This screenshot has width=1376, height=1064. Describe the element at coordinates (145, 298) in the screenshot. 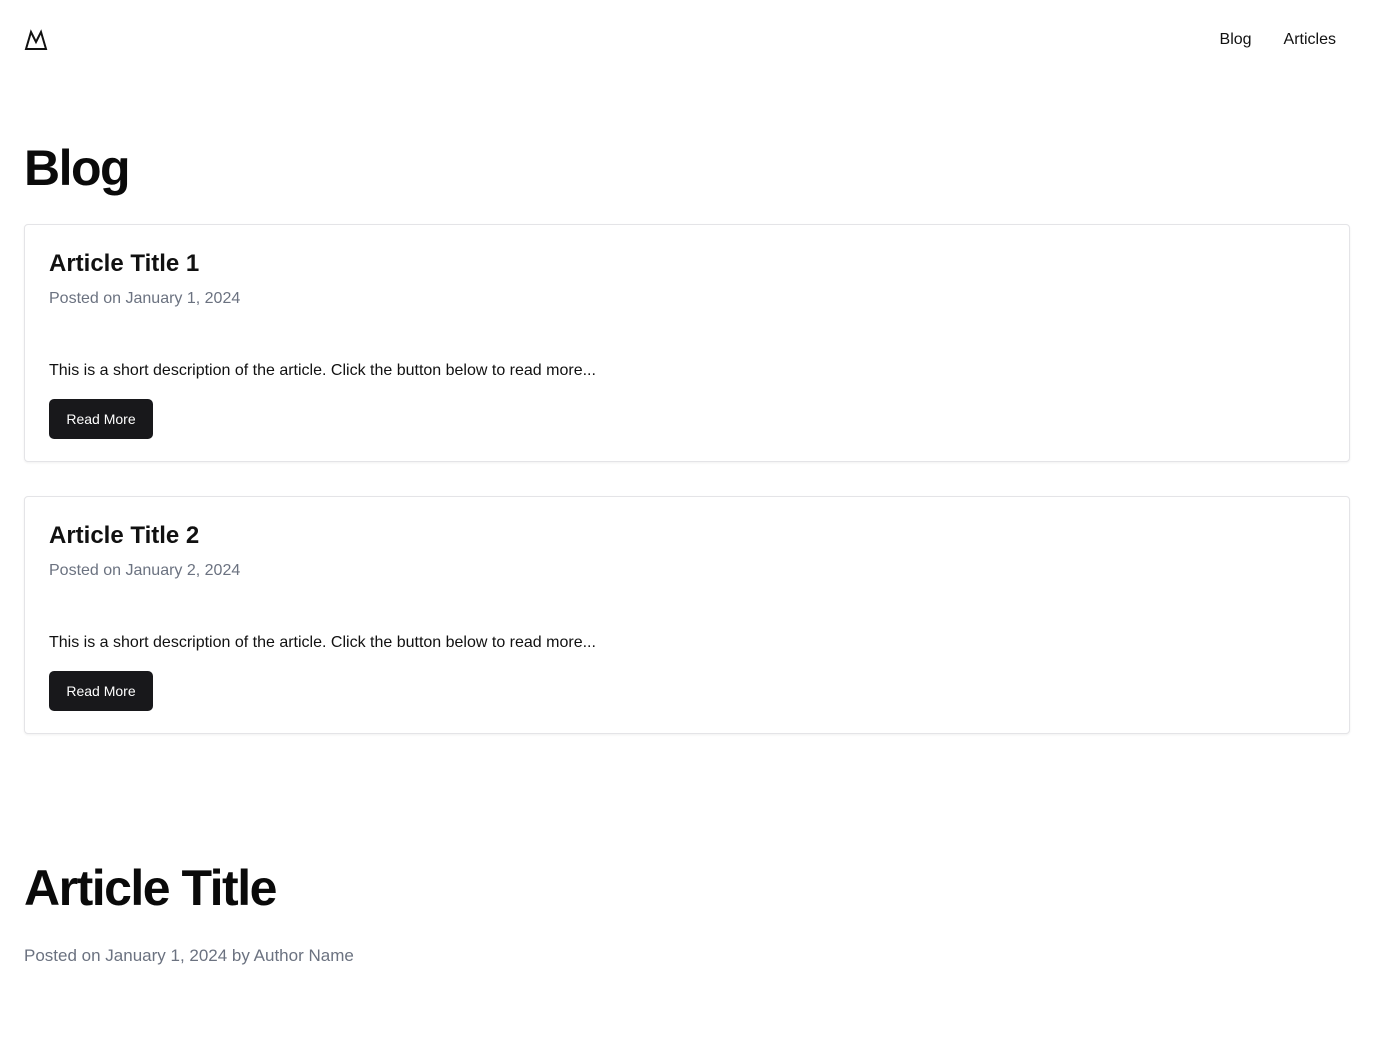

I see `article-card-date: Posted on January 1, 2024` at that location.